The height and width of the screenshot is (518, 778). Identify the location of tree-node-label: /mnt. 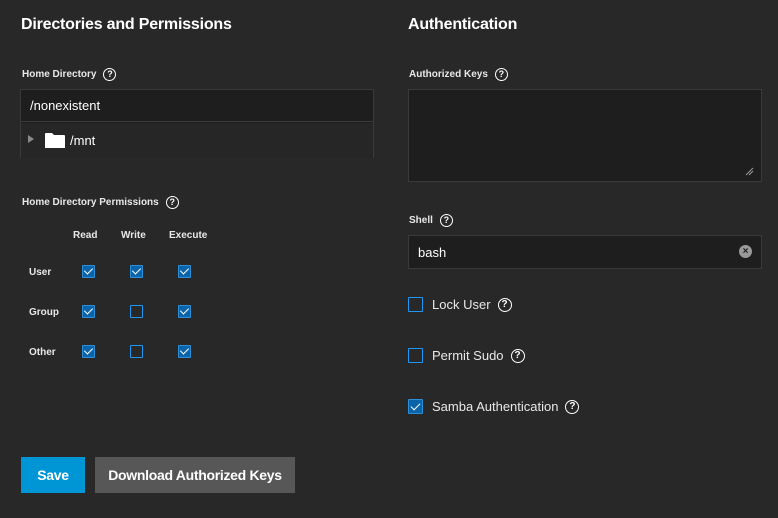
(83, 140).